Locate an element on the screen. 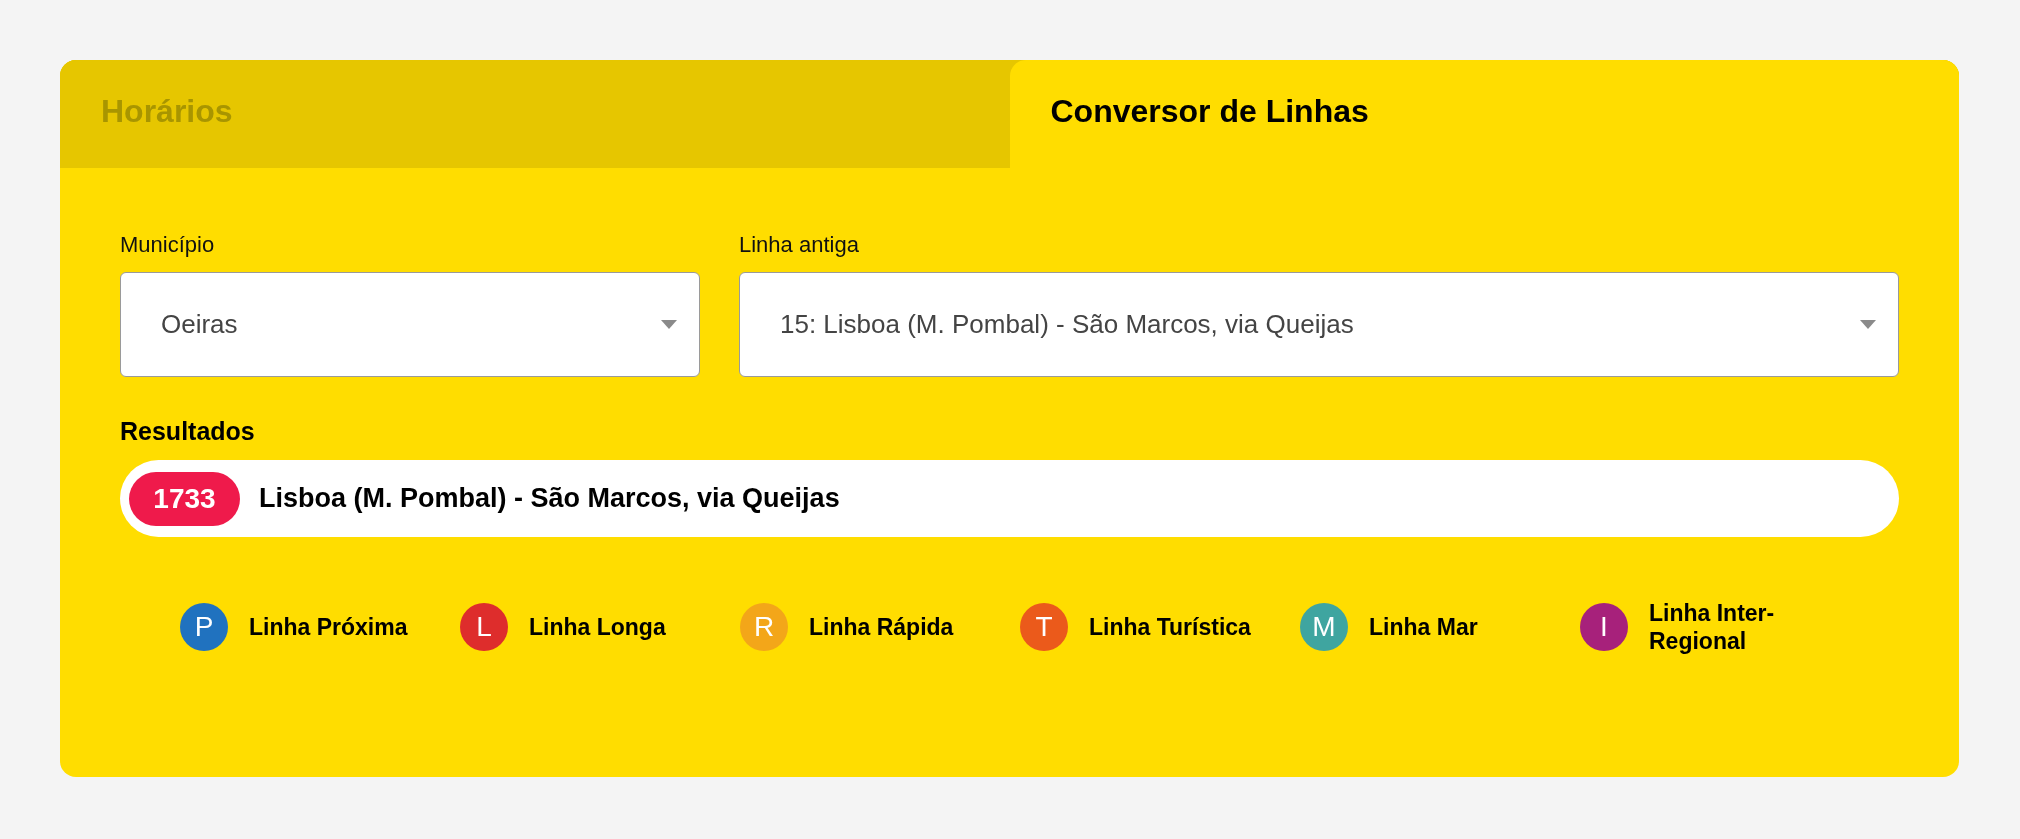  legend-label: Linha Rápida is located at coordinates (881, 627).